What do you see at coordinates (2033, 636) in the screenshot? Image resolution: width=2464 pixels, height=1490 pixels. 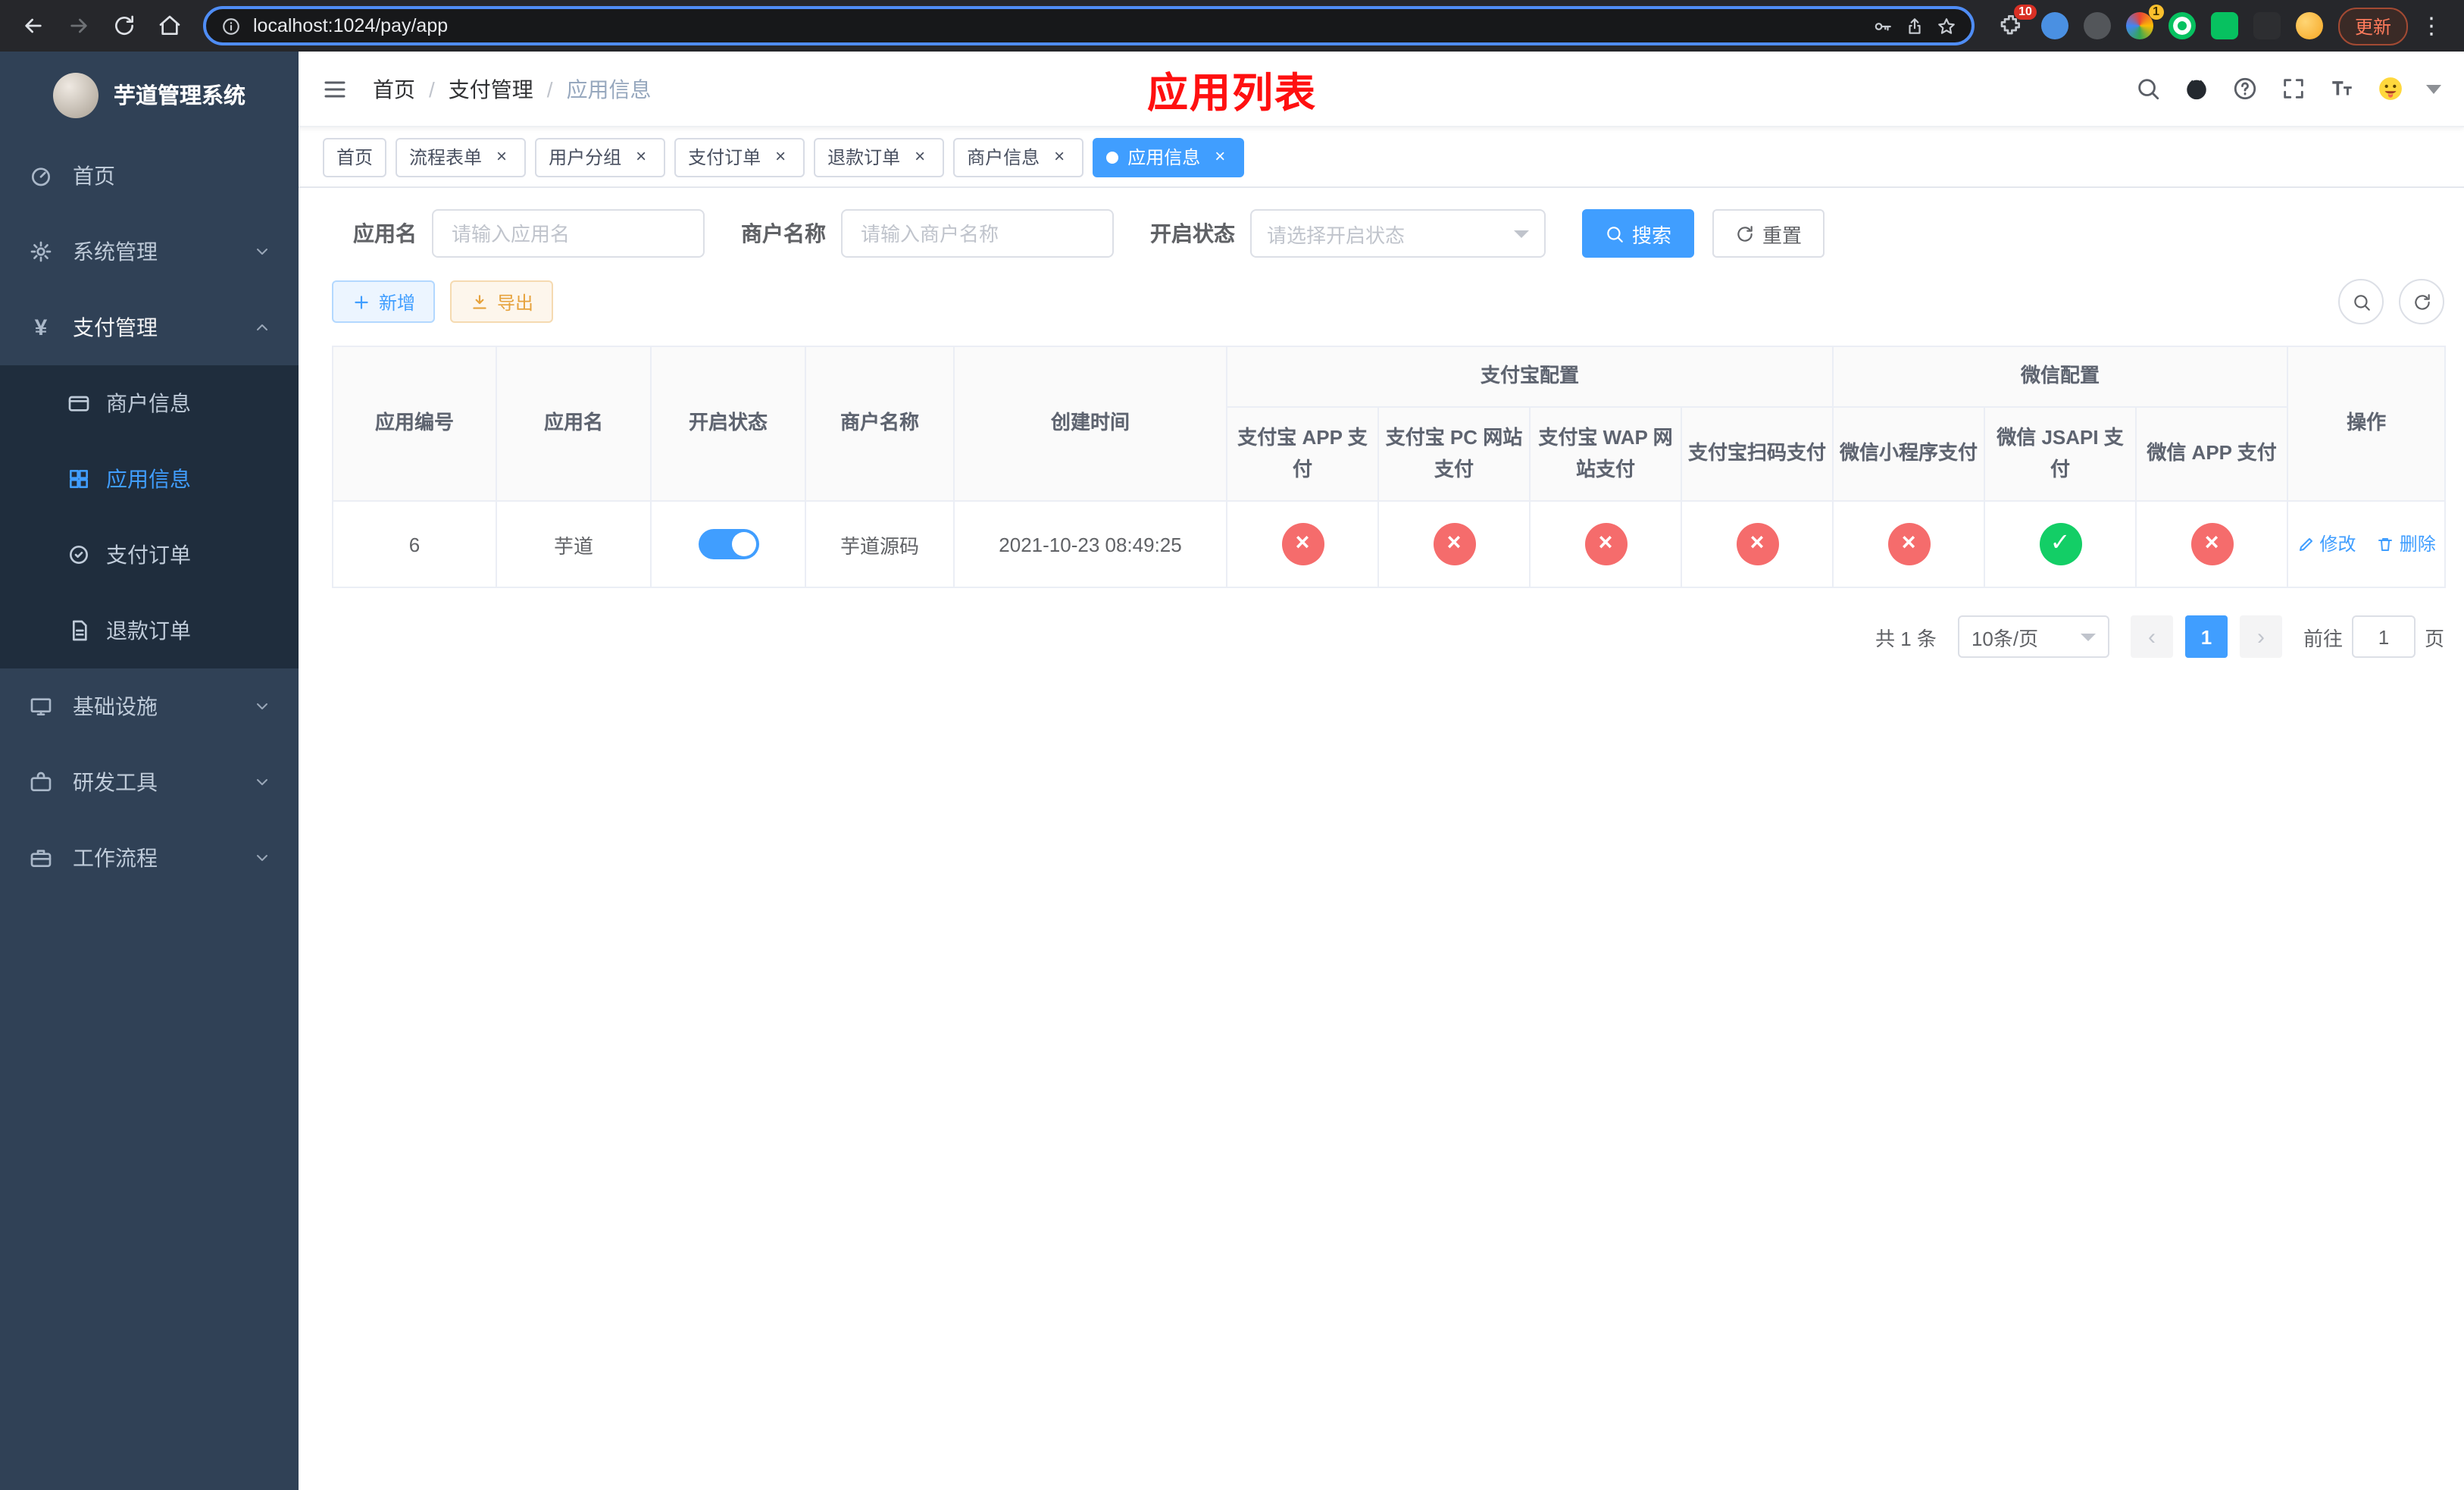 I see `page-size-select: 10条/页` at bounding box center [2033, 636].